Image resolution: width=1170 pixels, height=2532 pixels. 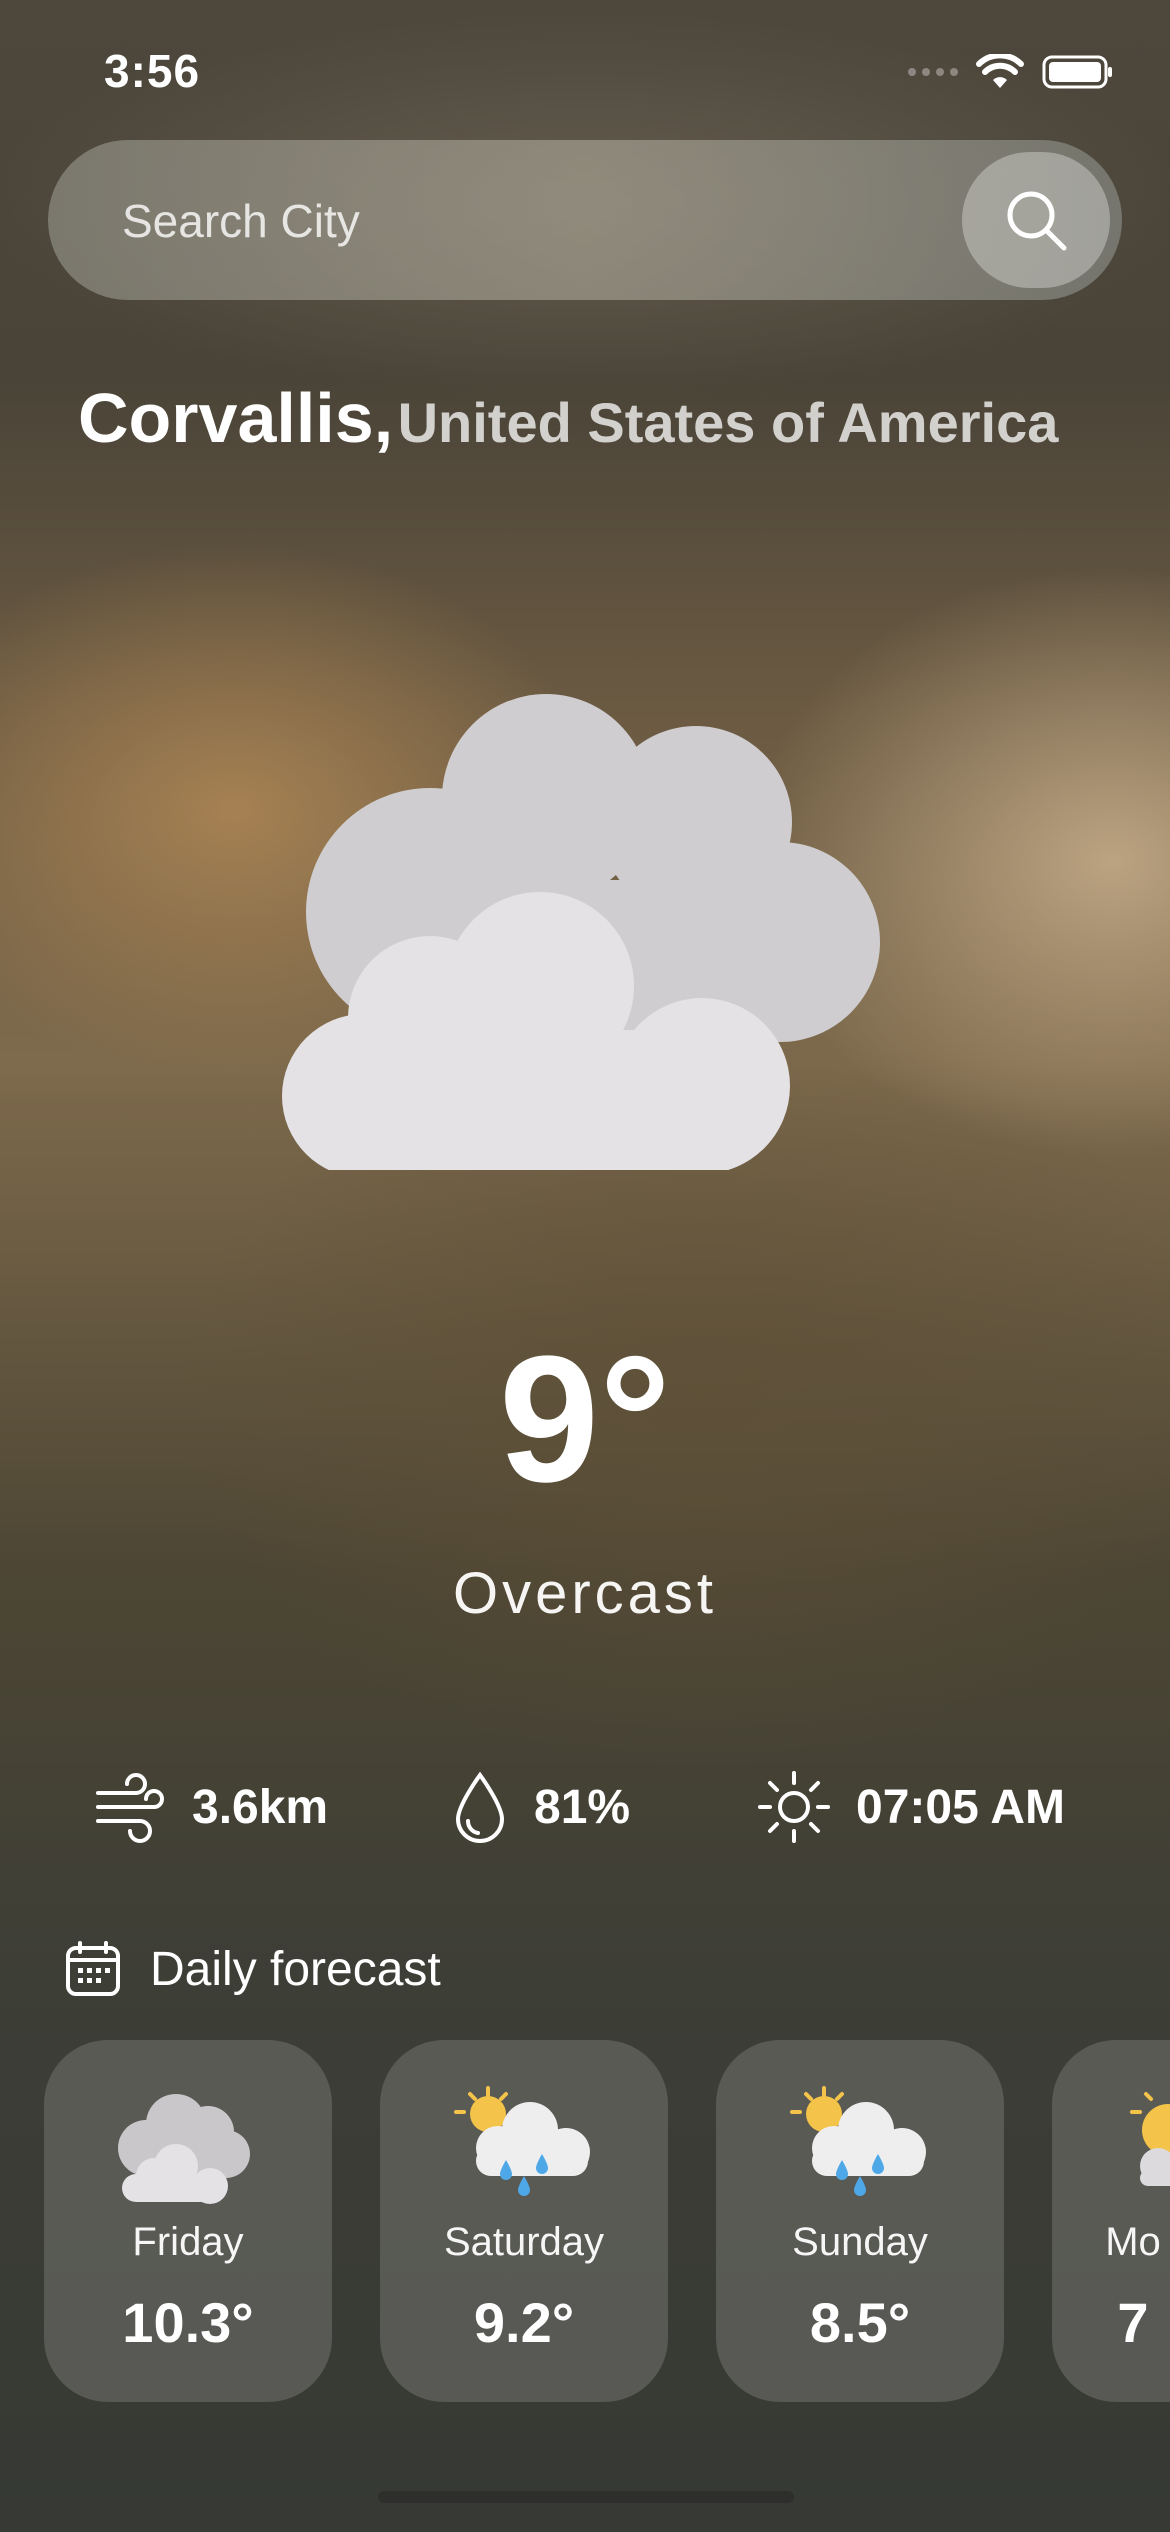 I want to click on forecast-header: Daily forecast, so click(x=252, y=1969).